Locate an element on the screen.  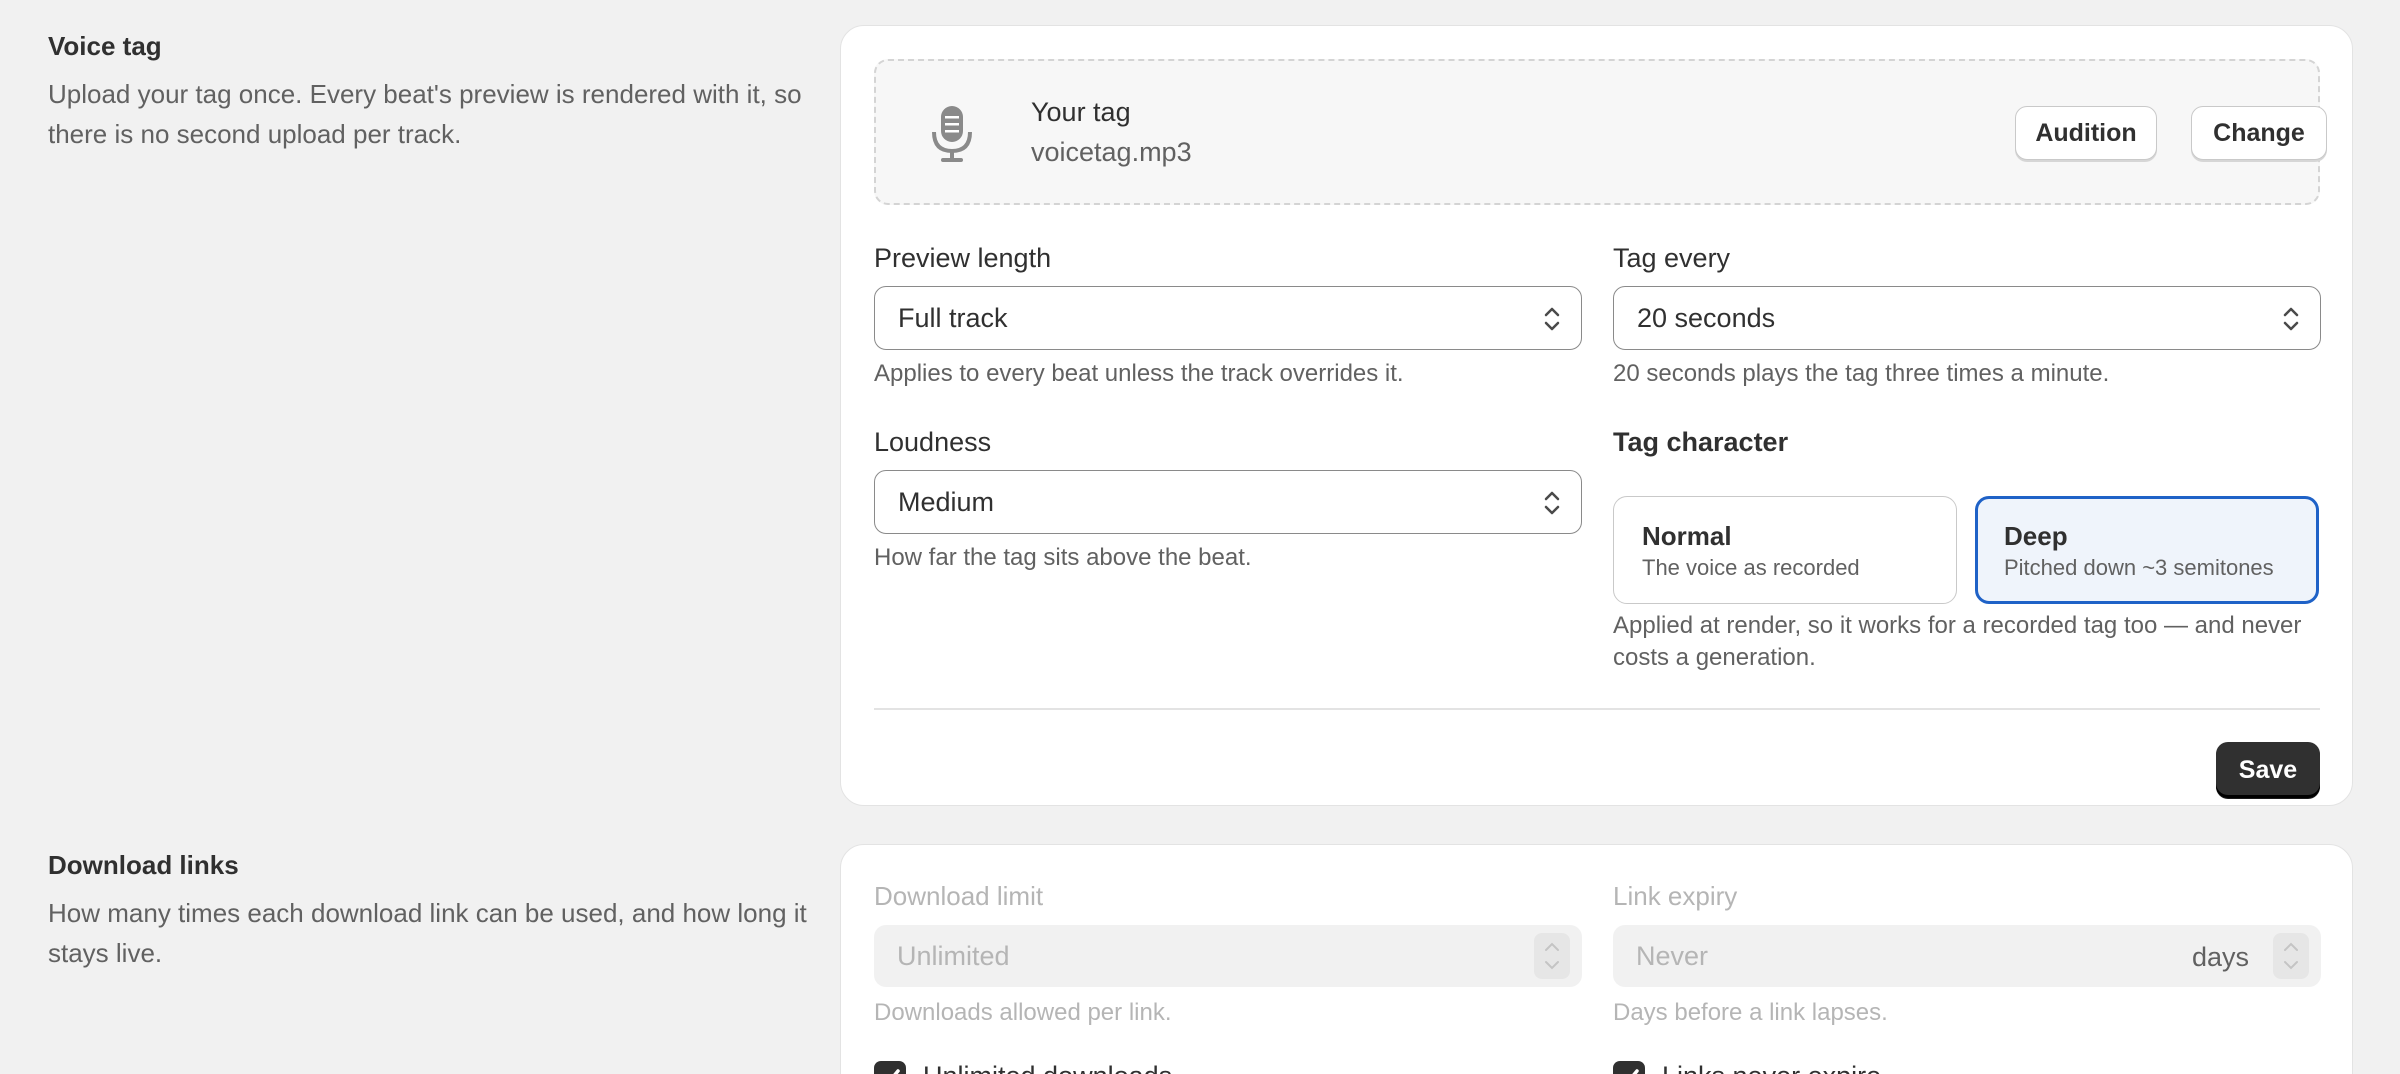
links-never-expire-checkbox is located at coordinates (1629, 1067).